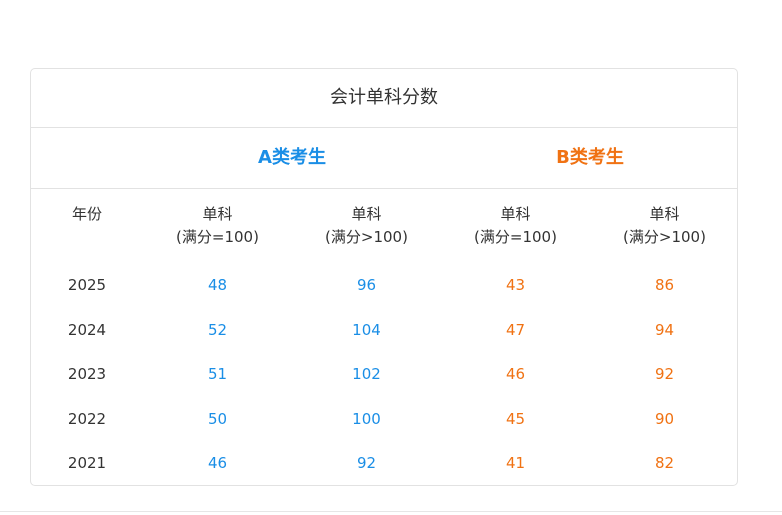  What do you see at coordinates (384, 463) in the screenshot?
I see `table-row: 2021 46 92 41 82` at bounding box center [384, 463].